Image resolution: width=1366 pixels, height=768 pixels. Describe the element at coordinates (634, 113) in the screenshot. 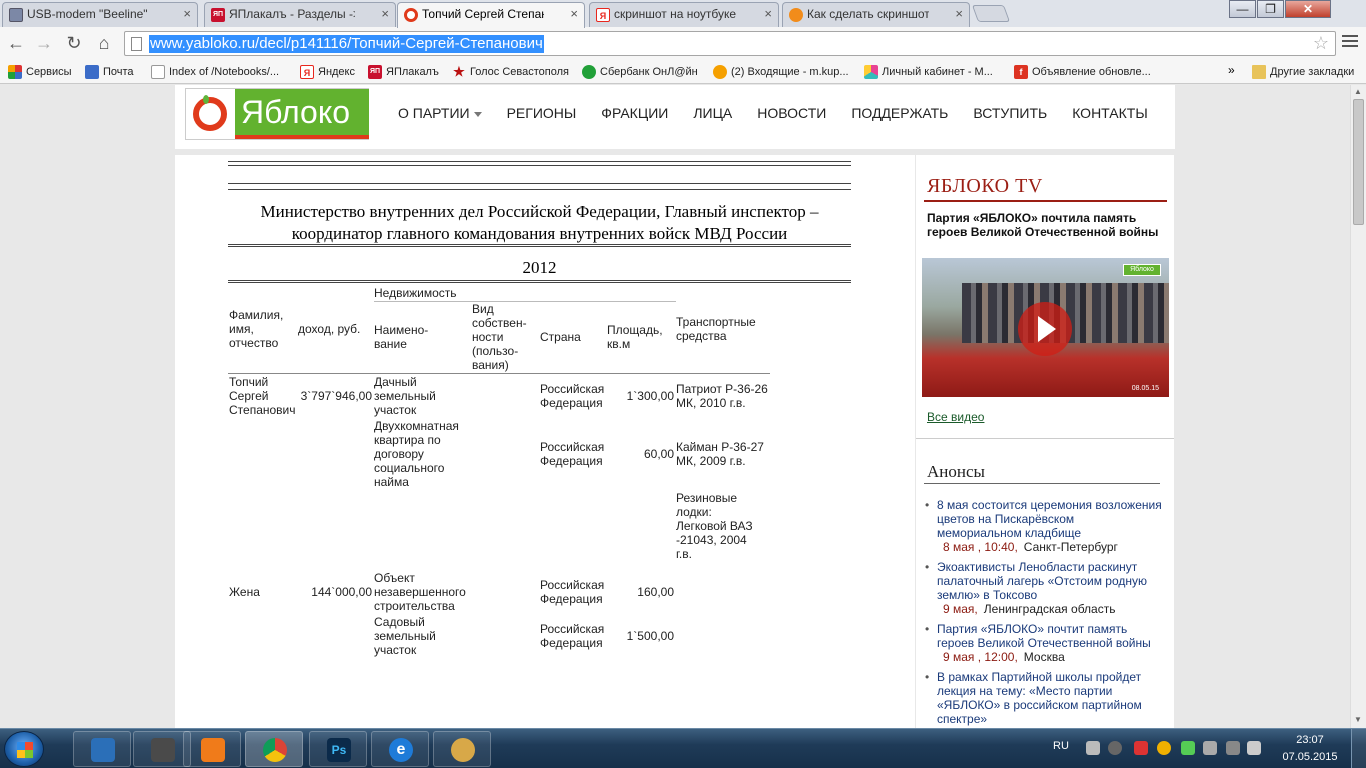

I see `nav-fractions: ФРАКЦИИ` at that location.